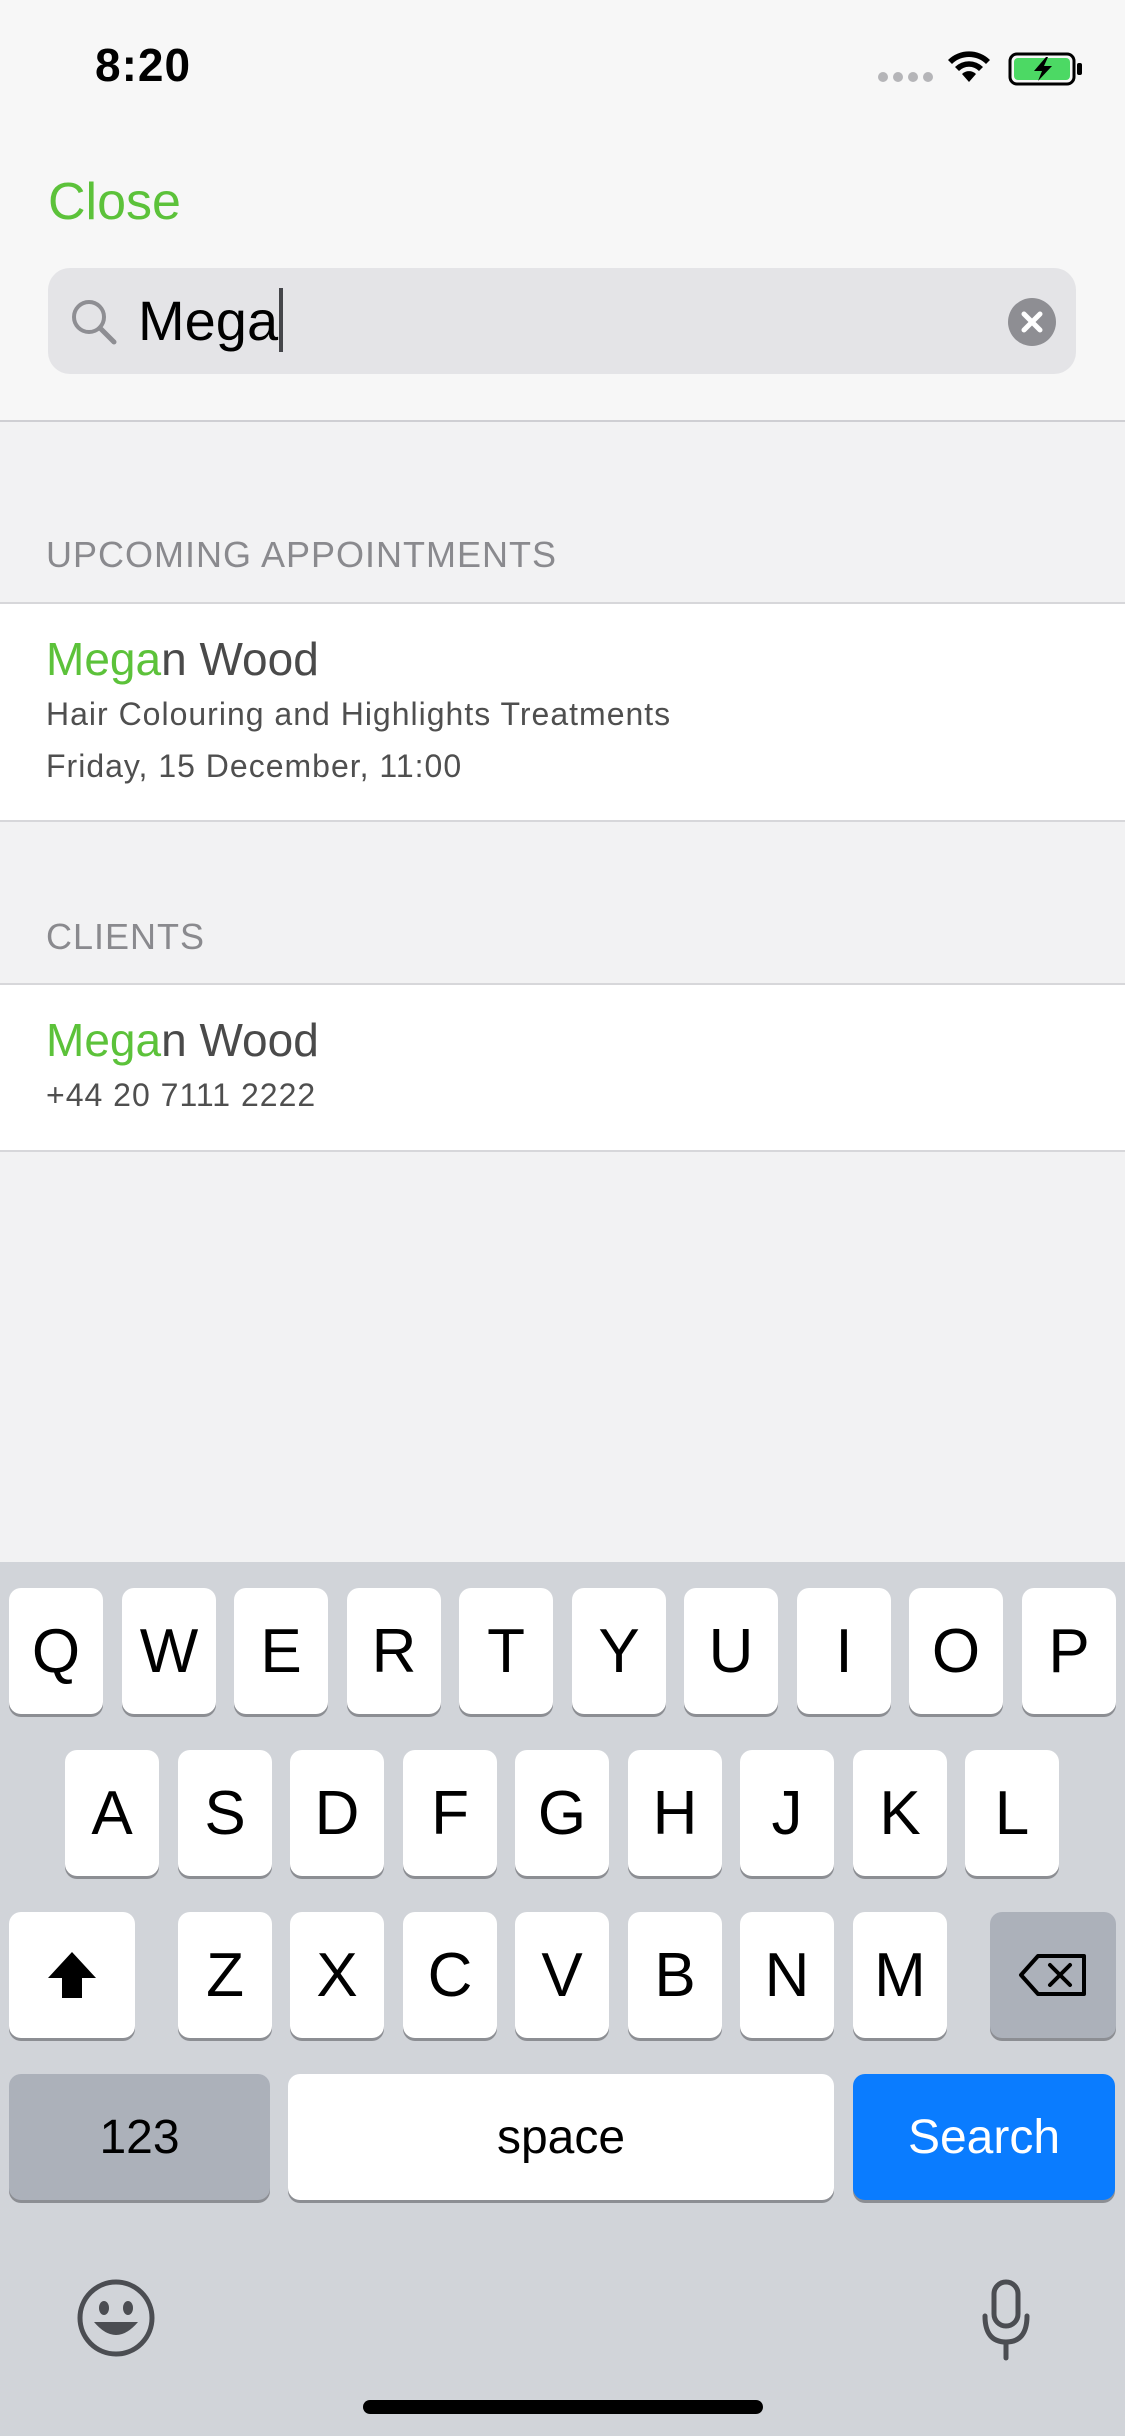 This screenshot has height=2436, width=1125. Describe the element at coordinates (506, 1651) in the screenshot. I see `key-t: T` at that location.